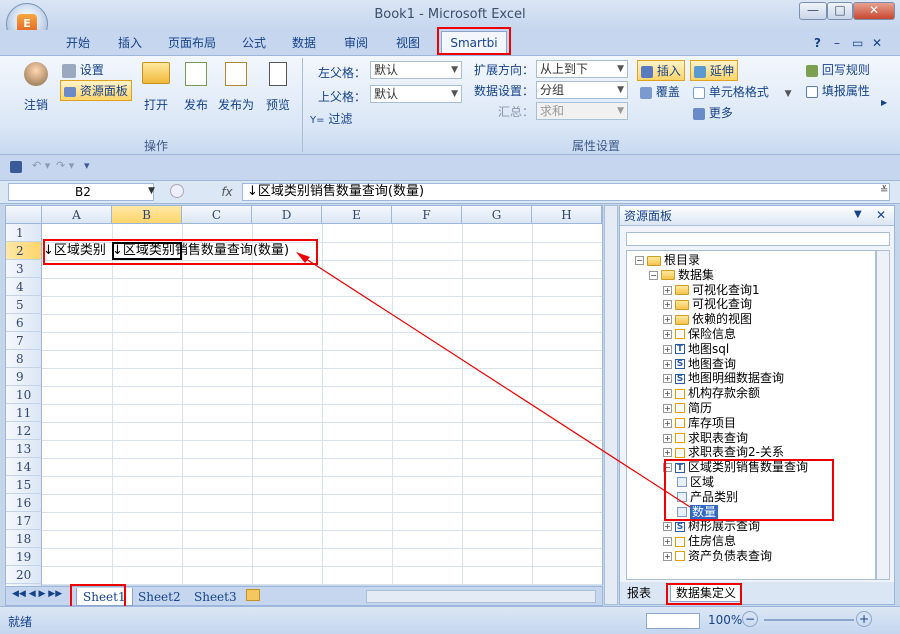 The height and width of the screenshot is (634, 900). I want to click on row-header-4: 4, so click(24, 287).